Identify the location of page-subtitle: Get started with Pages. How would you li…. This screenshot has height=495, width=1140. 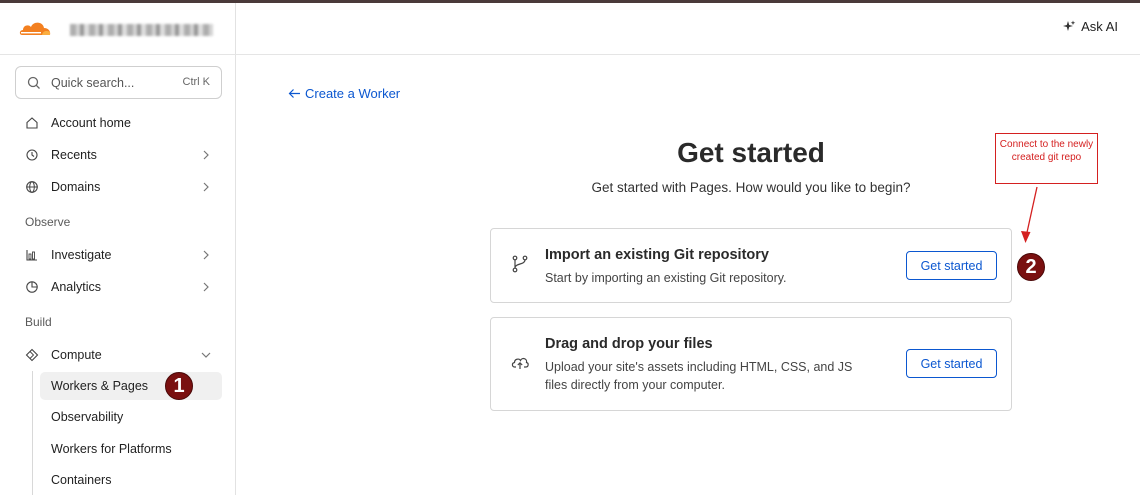
(751, 187).